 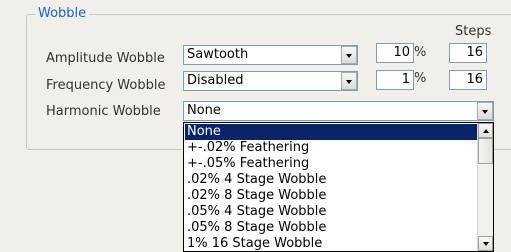 What do you see at coordinates (103, 111) in the screenshot?
I see `harmonic-wobble-label: Harmonic Wobble` at bounding box center [103, 111].